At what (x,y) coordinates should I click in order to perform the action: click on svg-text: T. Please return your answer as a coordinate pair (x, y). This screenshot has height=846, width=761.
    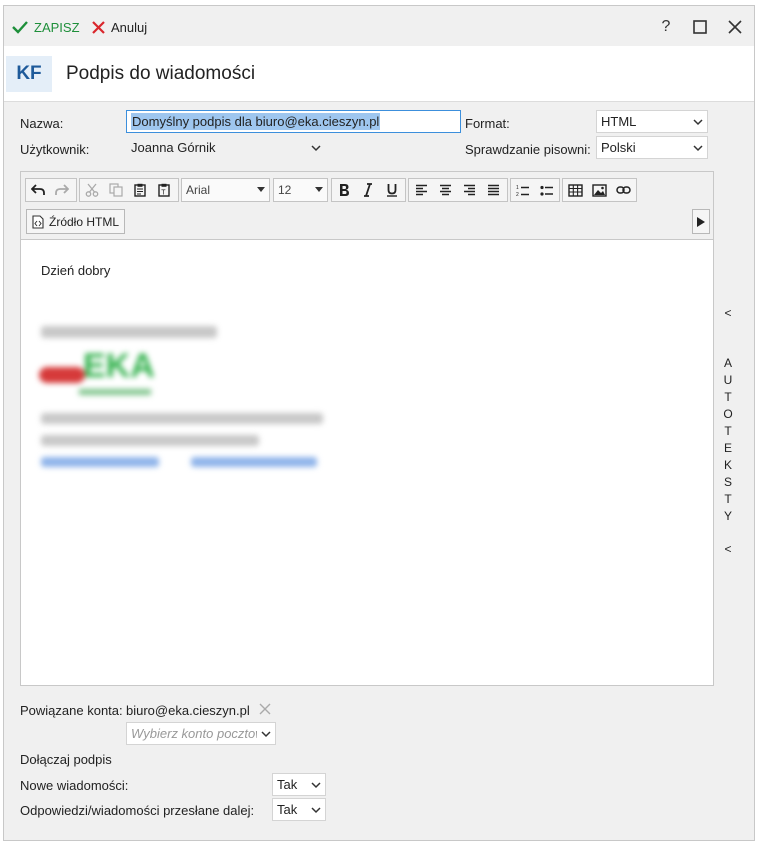
    Looking at the image, I should click on (163, 193).